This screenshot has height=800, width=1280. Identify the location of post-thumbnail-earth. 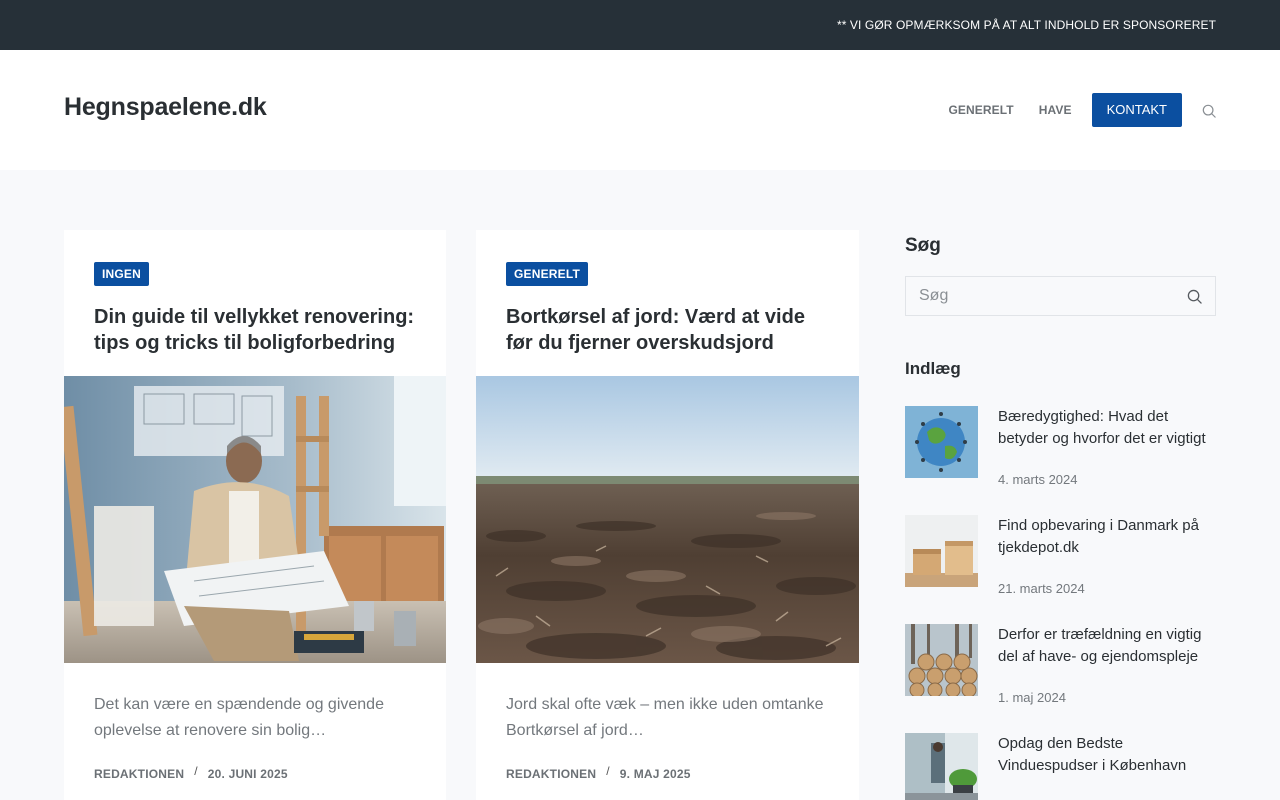
(941, 442).